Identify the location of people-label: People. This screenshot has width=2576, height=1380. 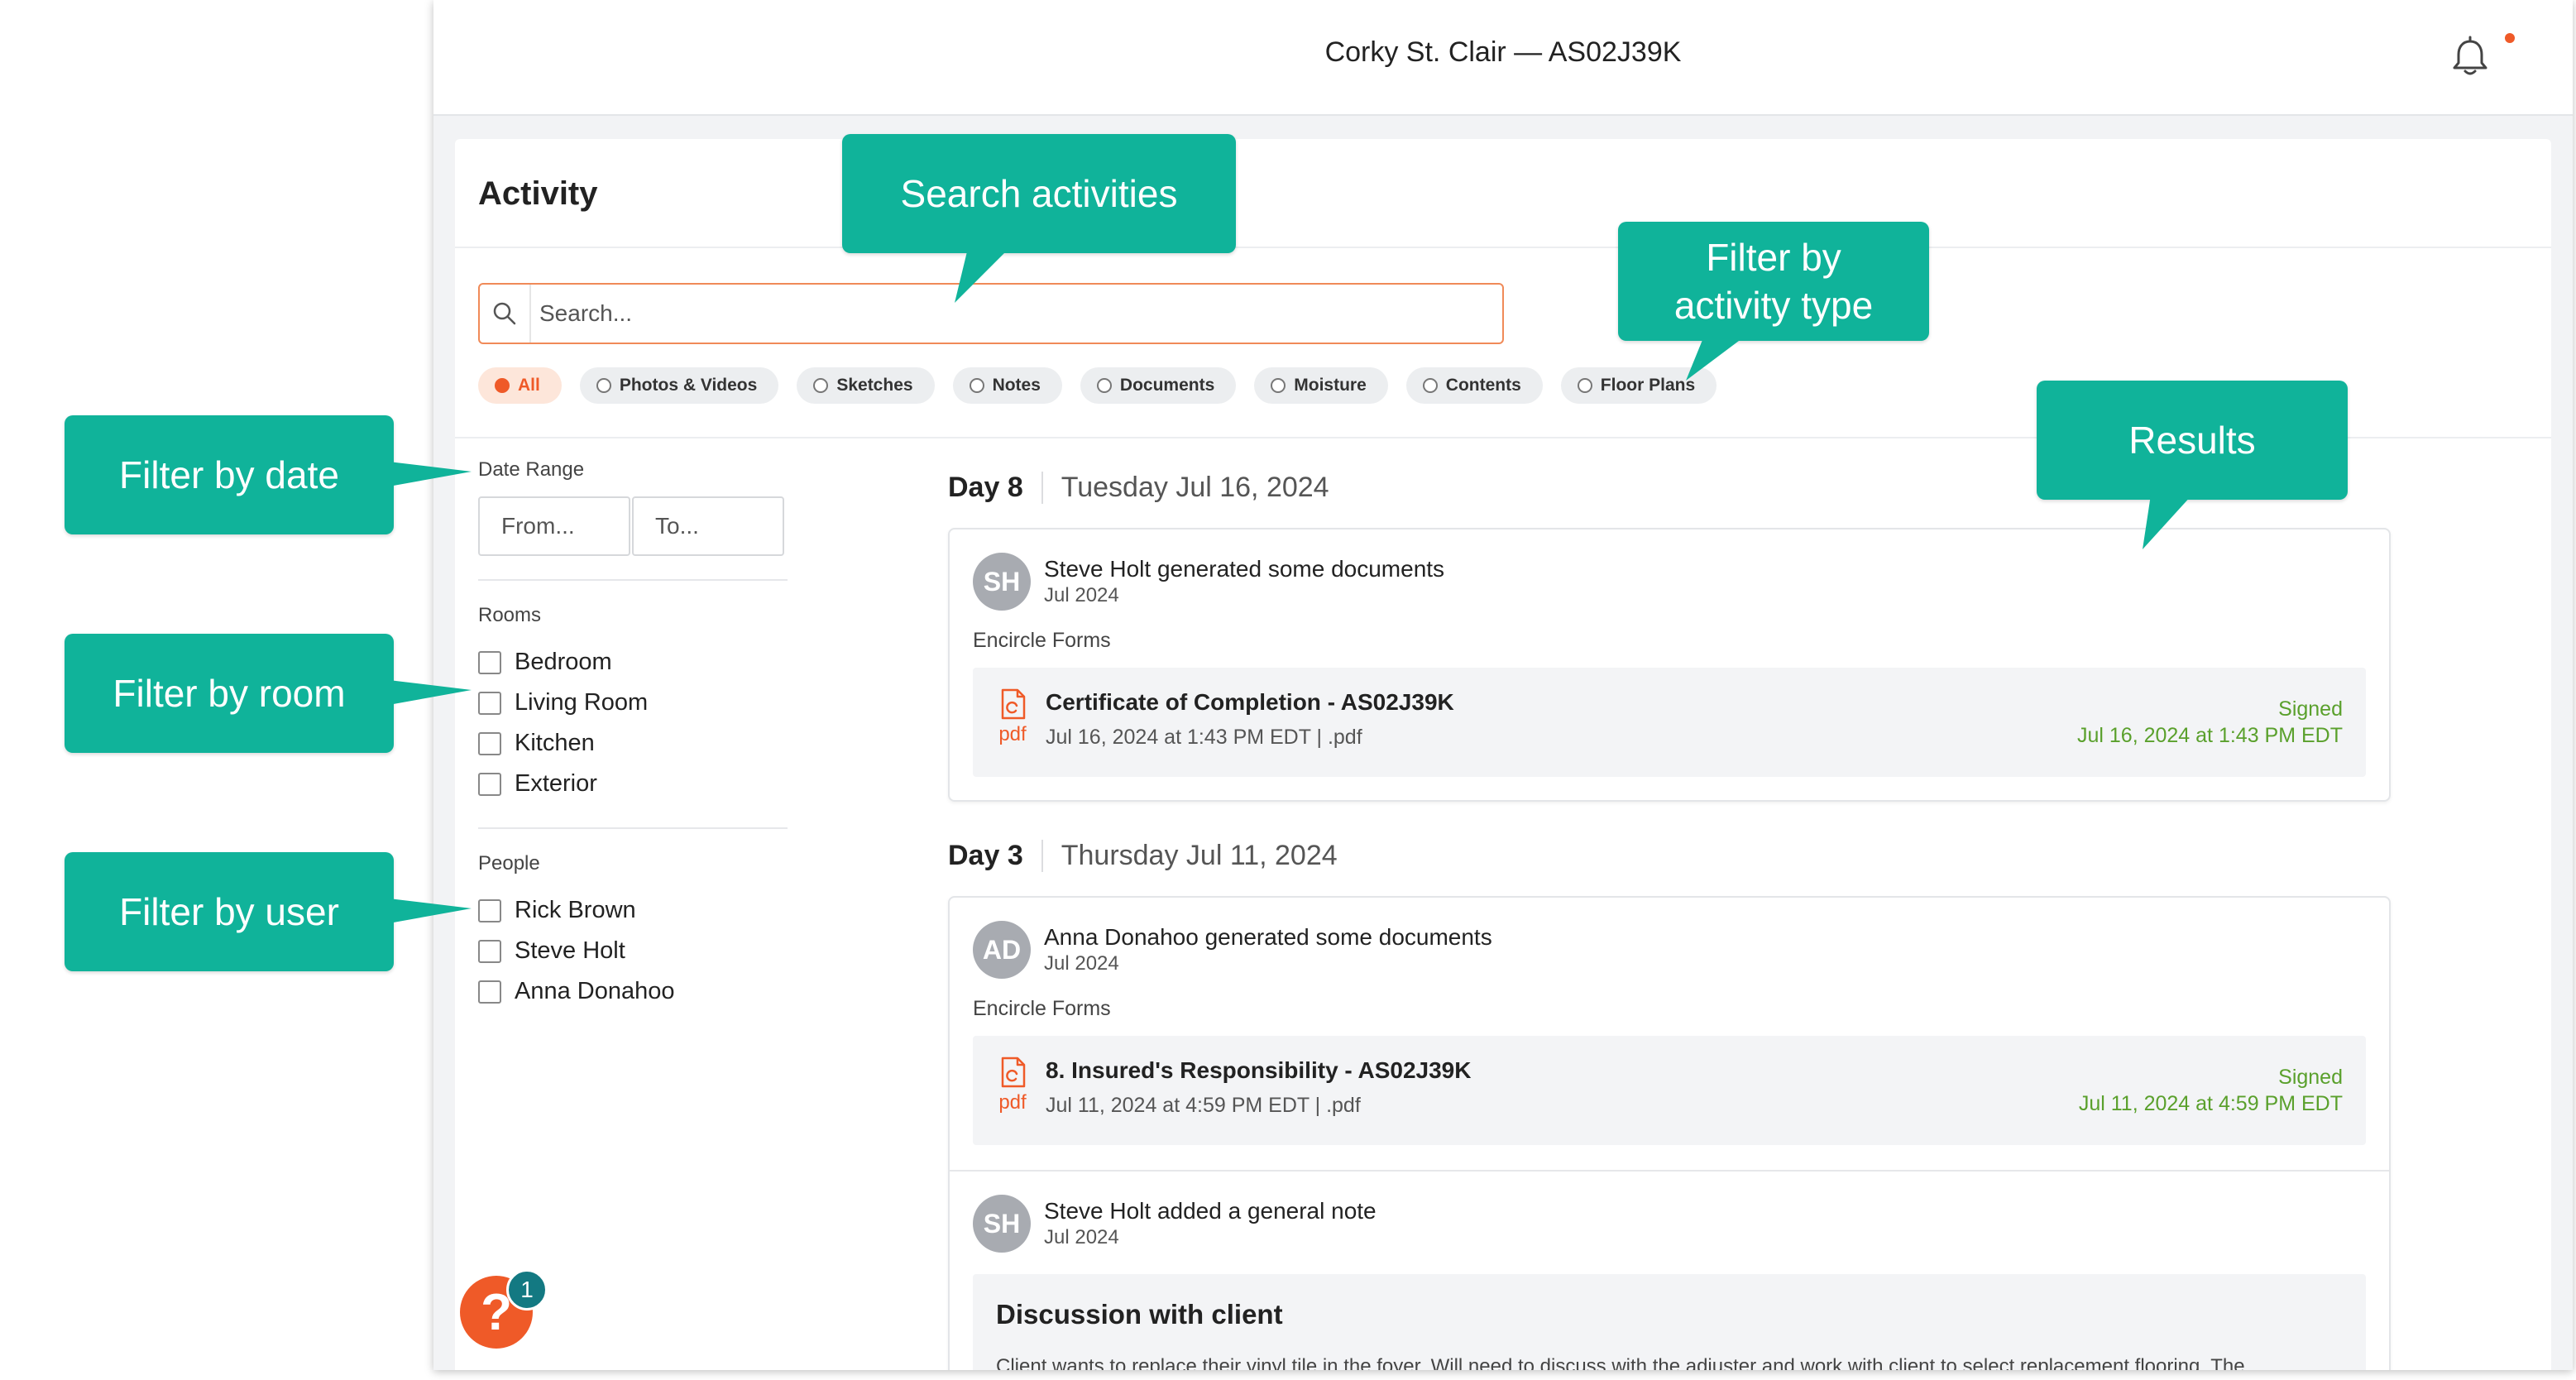
(509, 863).